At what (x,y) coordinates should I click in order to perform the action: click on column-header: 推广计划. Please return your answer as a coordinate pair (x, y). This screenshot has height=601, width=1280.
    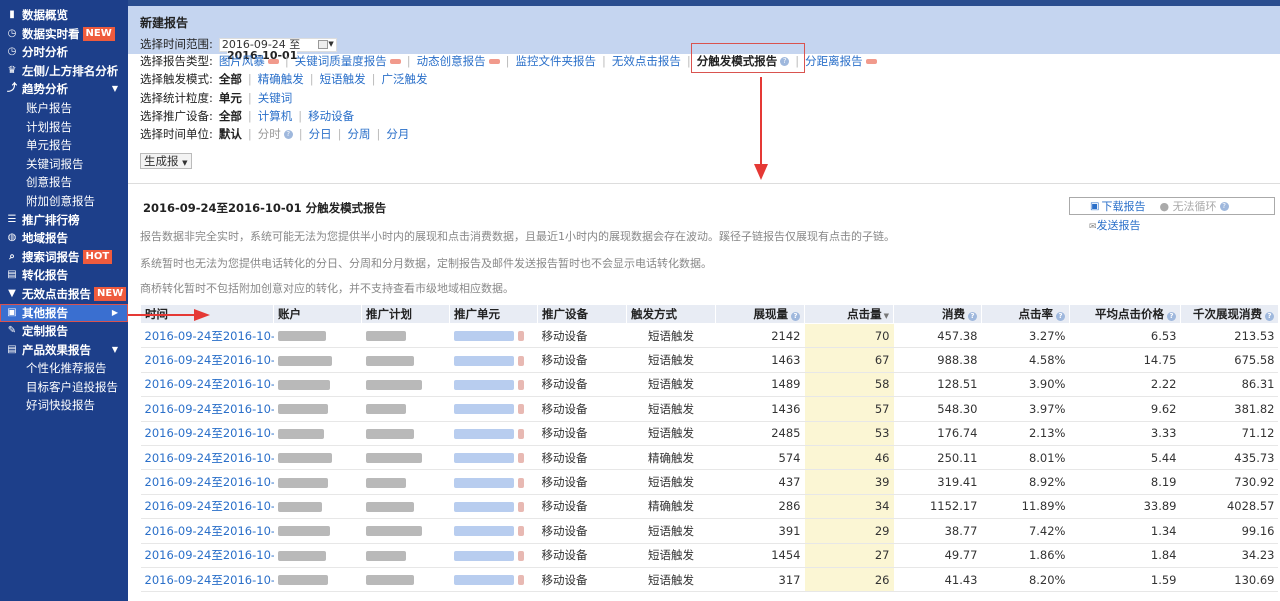
    Looking at the image, I should click on (405, 314).